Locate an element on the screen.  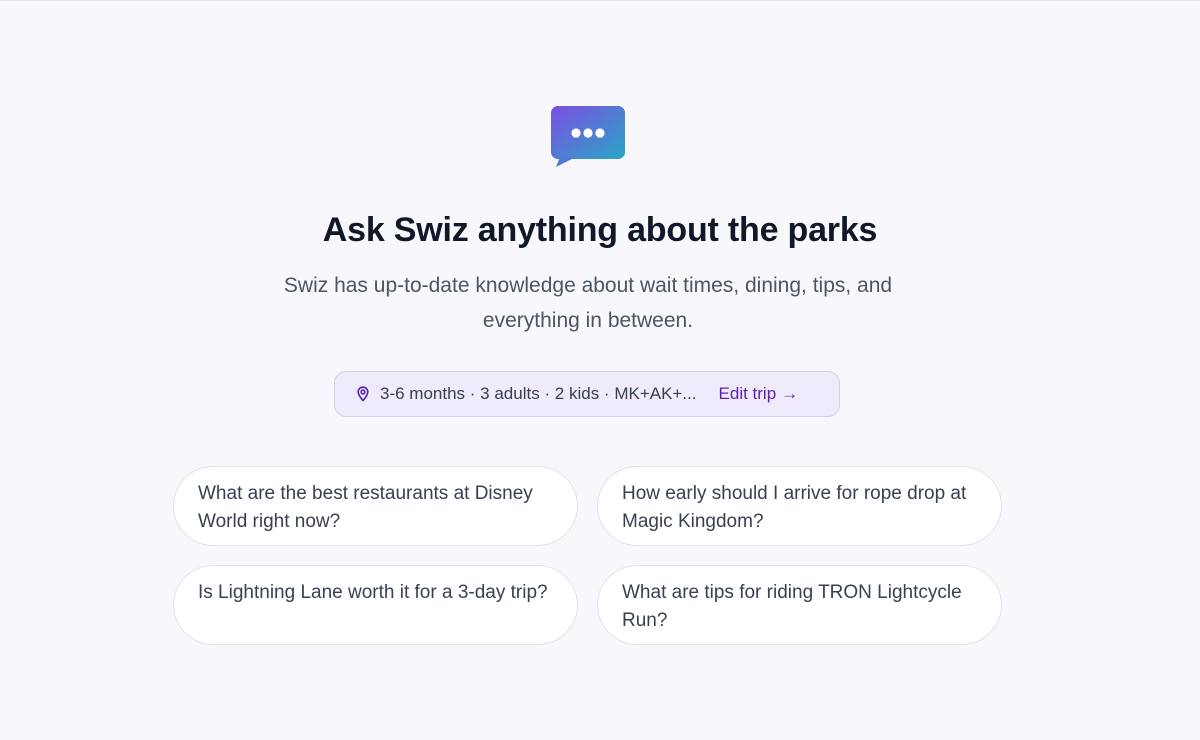
edit-trip-label: Edit trip is located at coordinates (747, 393).